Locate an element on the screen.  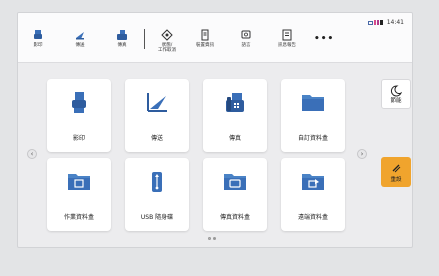
toolbar-send-button: 傳送 is located at coordinates (80, 38).